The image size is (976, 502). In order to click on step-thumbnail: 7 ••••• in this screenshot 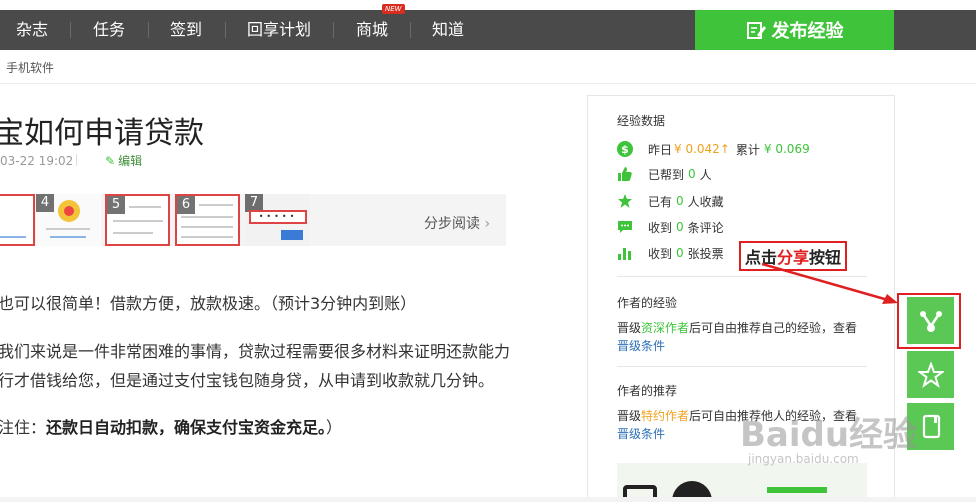, I will do `click(277, 220)`.